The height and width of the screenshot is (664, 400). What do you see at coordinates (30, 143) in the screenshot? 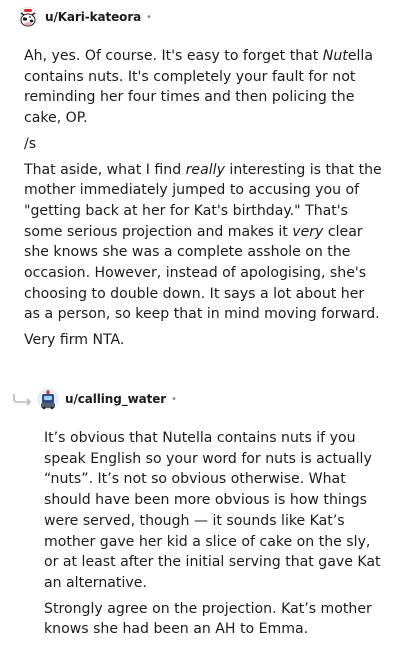
I see `text-run: /s` at bounding box center [30, 143].